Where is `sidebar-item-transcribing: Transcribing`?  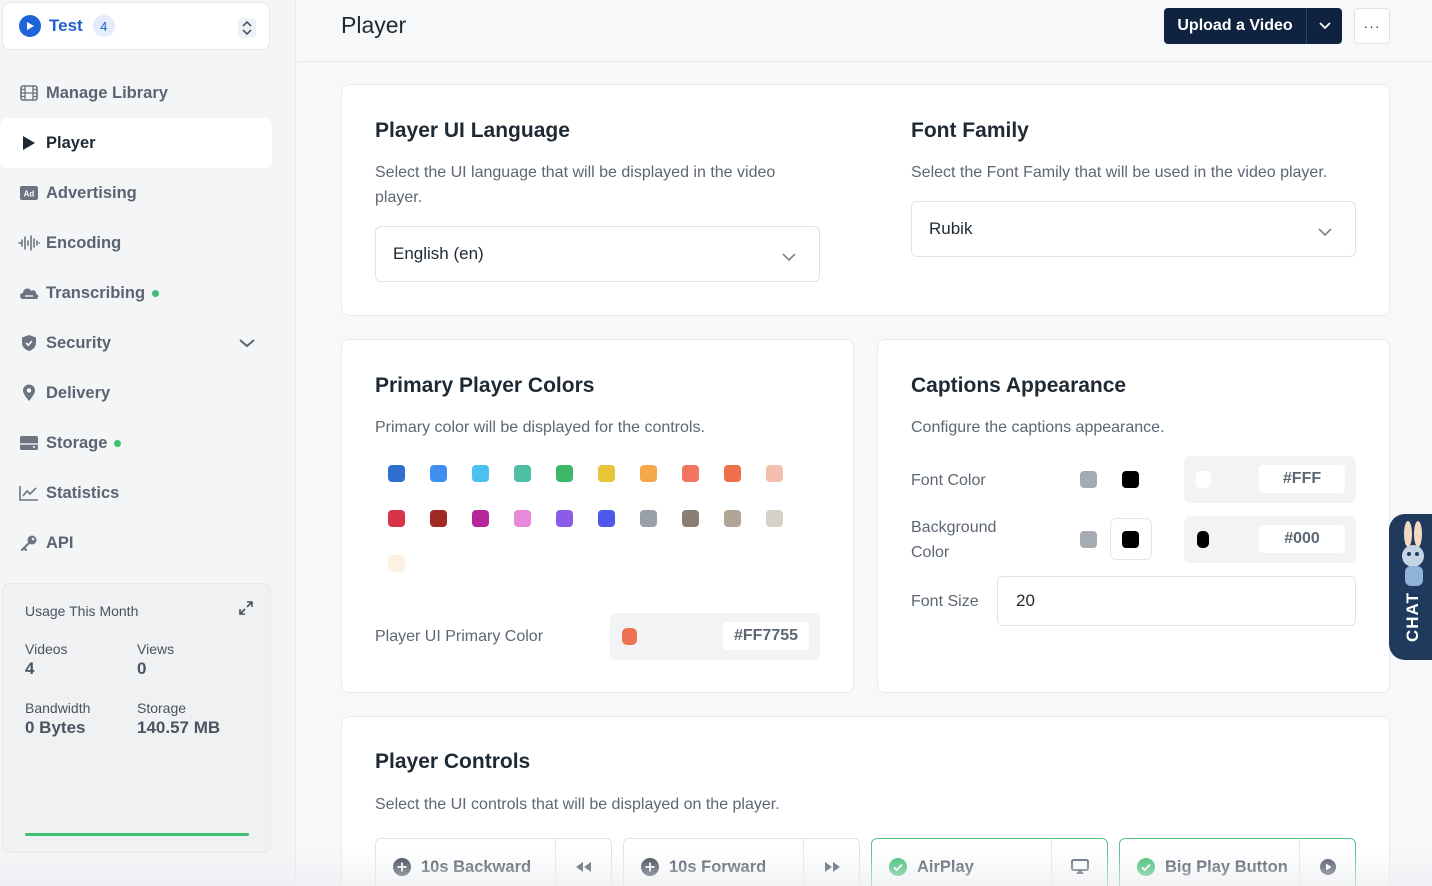
sidebar-item-transcribing: Transcribing is located at coordinates (136, 293).